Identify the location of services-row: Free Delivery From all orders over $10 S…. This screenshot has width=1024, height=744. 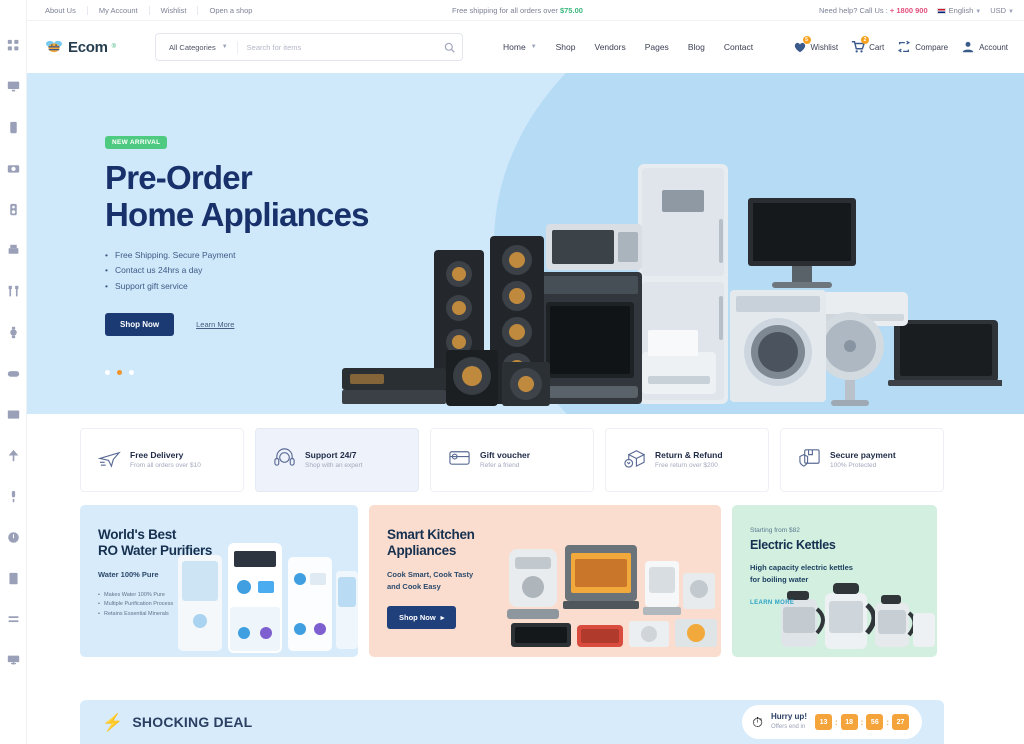
(512, 460).